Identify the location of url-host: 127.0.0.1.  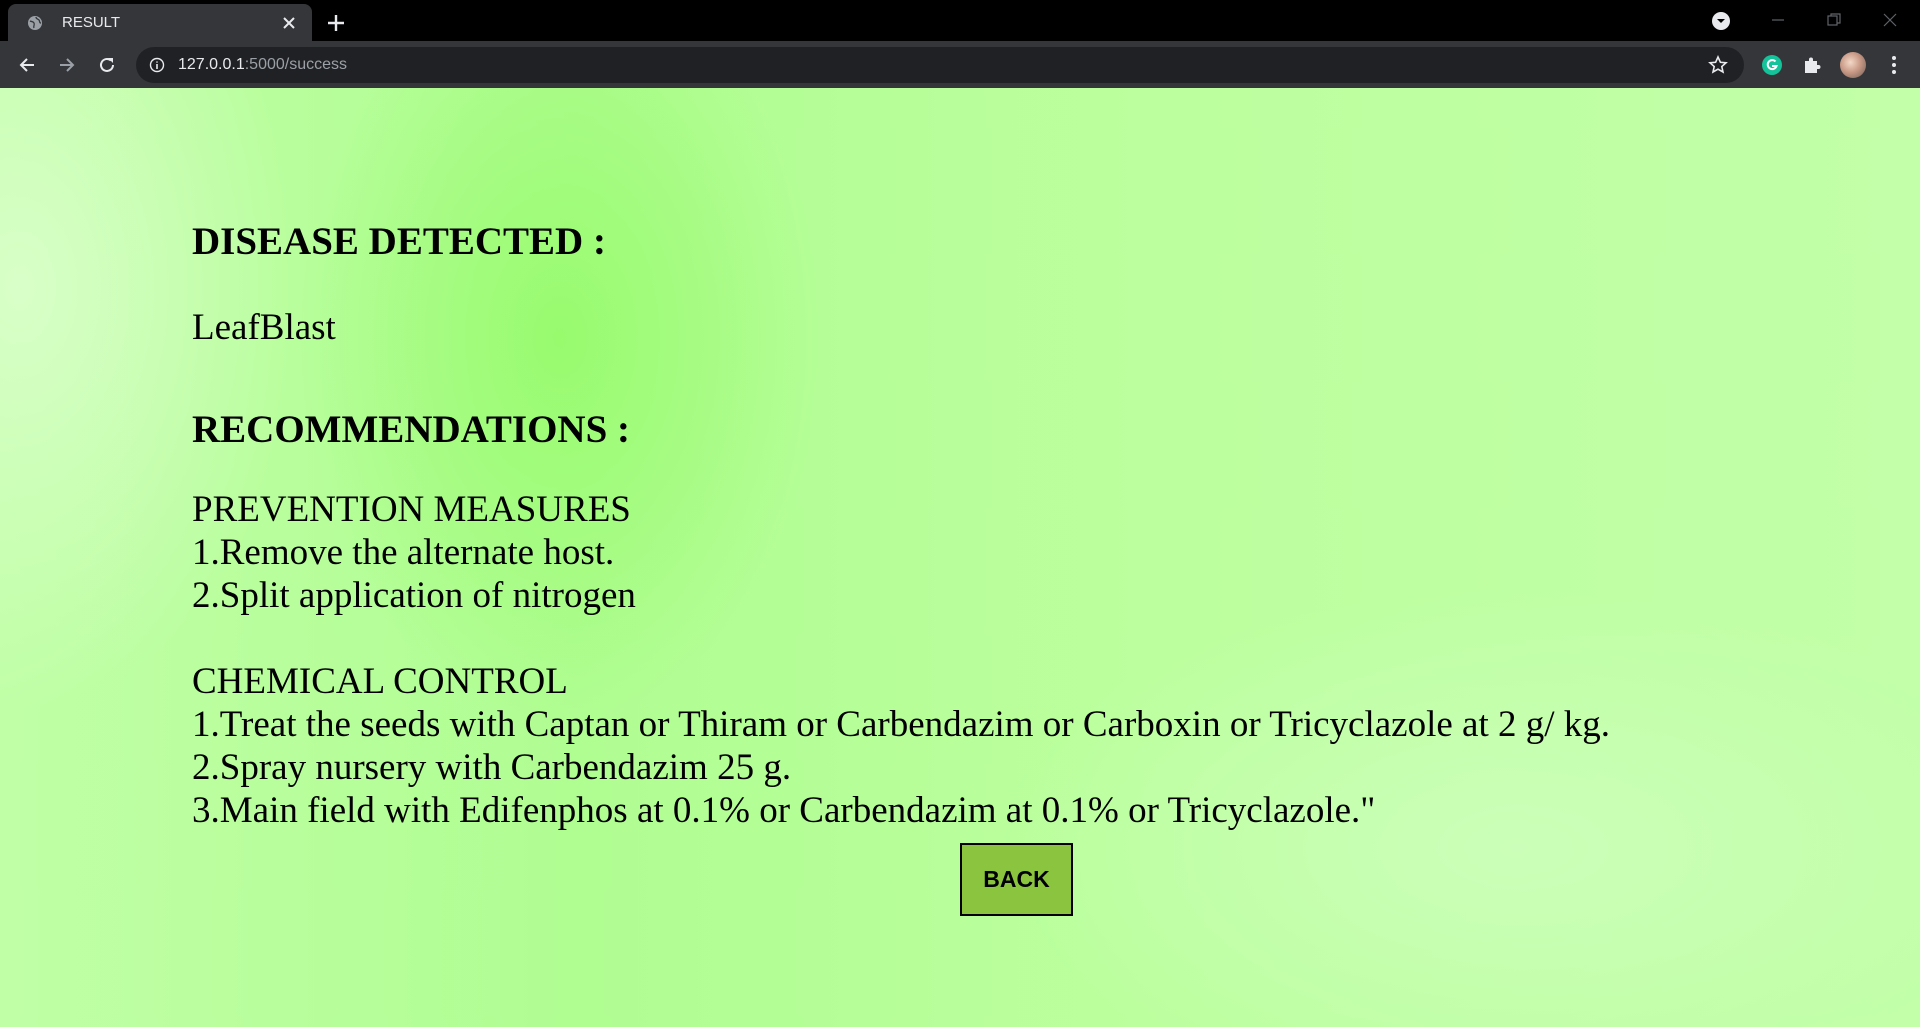
(211, 64).